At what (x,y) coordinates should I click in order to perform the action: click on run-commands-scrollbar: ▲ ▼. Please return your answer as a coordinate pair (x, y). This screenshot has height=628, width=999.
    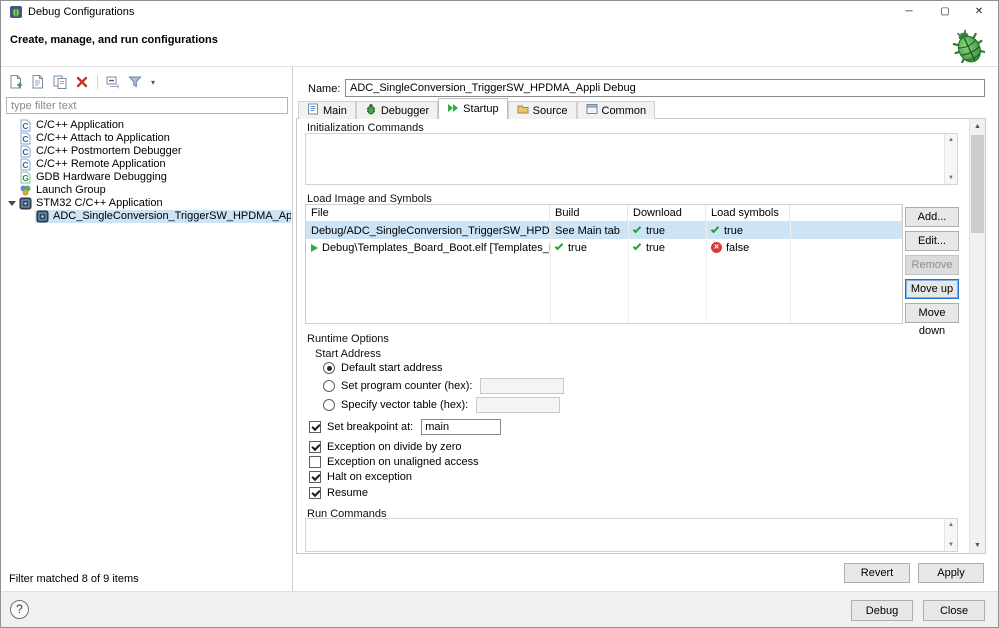
    Looking at the image, I should click on (950, 535).